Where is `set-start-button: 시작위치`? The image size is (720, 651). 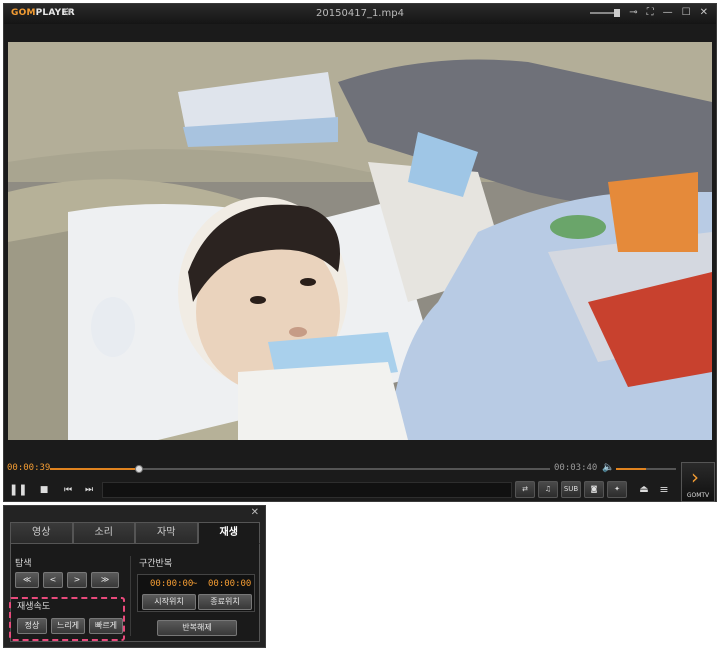
set-start-button: 시작위치 is located at coordinates (169, 602).